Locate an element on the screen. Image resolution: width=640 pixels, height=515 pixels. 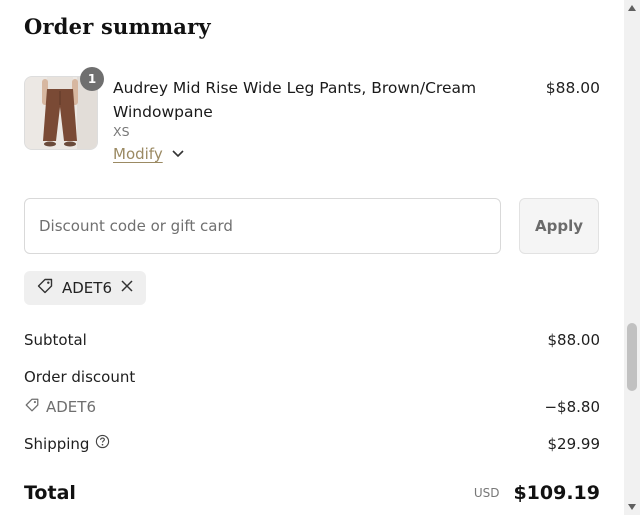
shipping-row: Shipping $29.99 is located at coordinates (312, 443).